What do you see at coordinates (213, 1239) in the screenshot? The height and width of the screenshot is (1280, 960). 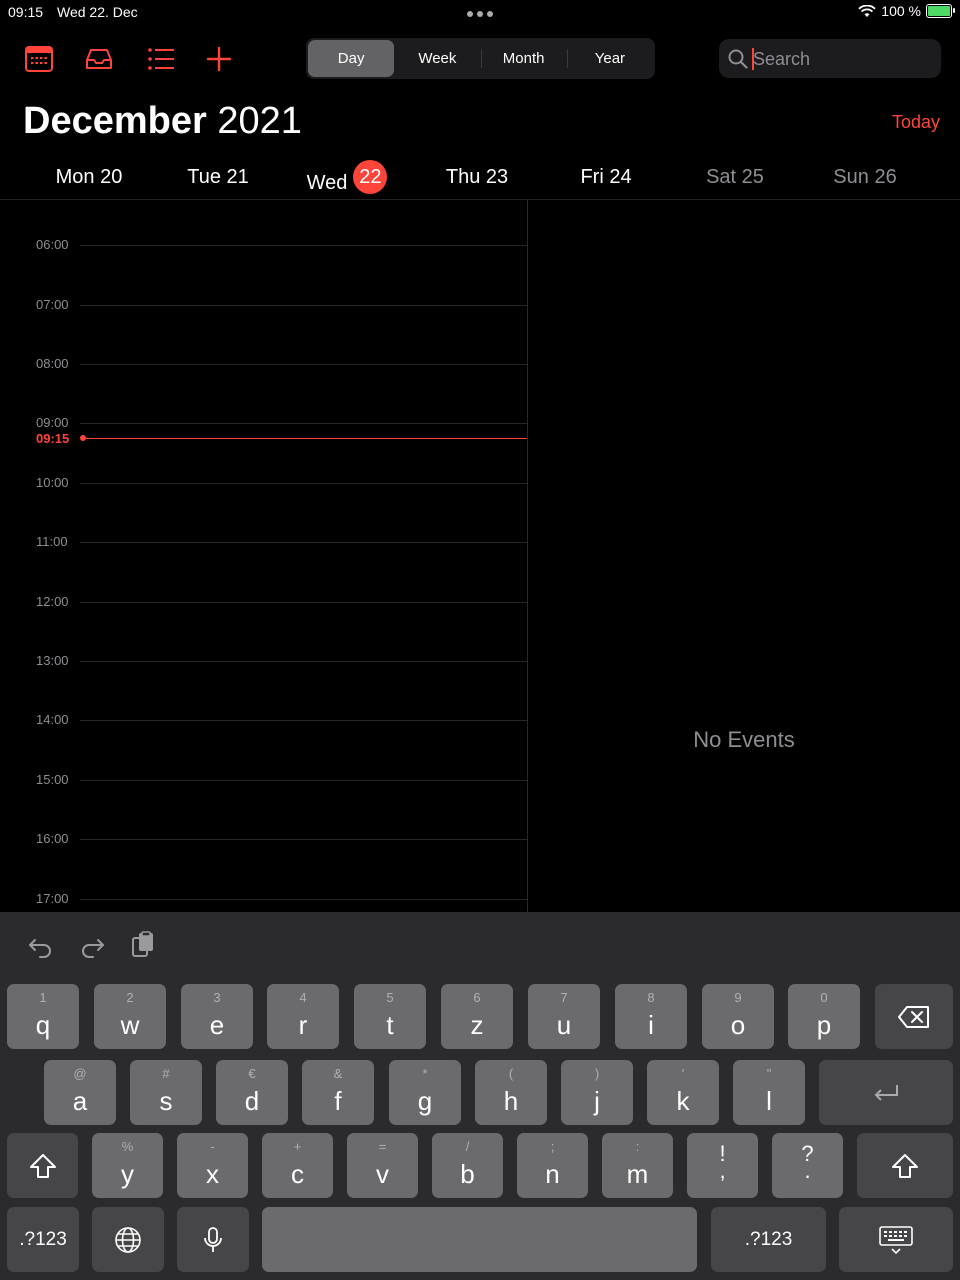 I see `dictation-key` at bounding box center [213, 1239].